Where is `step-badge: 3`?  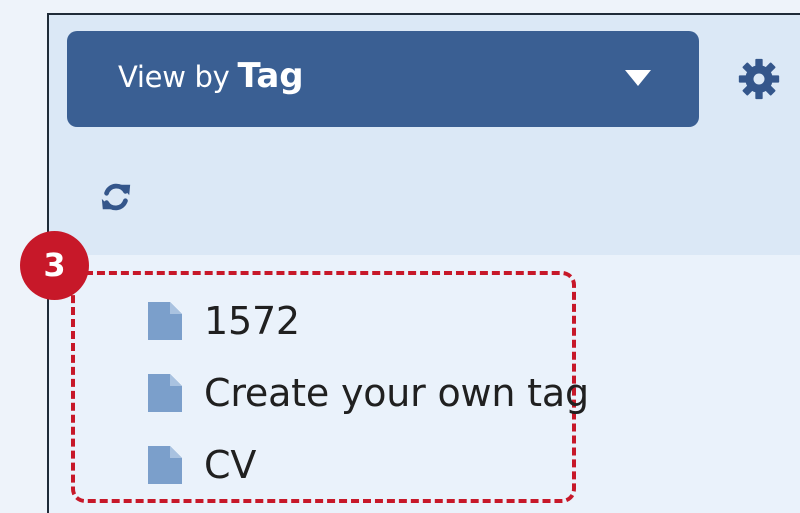 step-badge: 3 is located at coordinates (54, 265).